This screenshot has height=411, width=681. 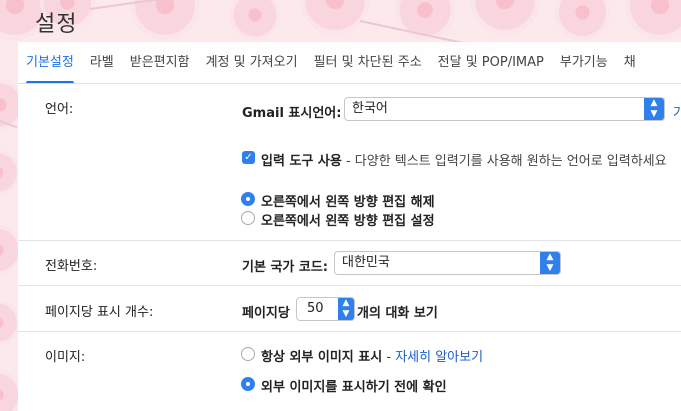 What do you see at coordinates (397, 313) in the screenshot?
I see `page-size-suffix: 개의 대화 보기` at bounding box center [397, 313].